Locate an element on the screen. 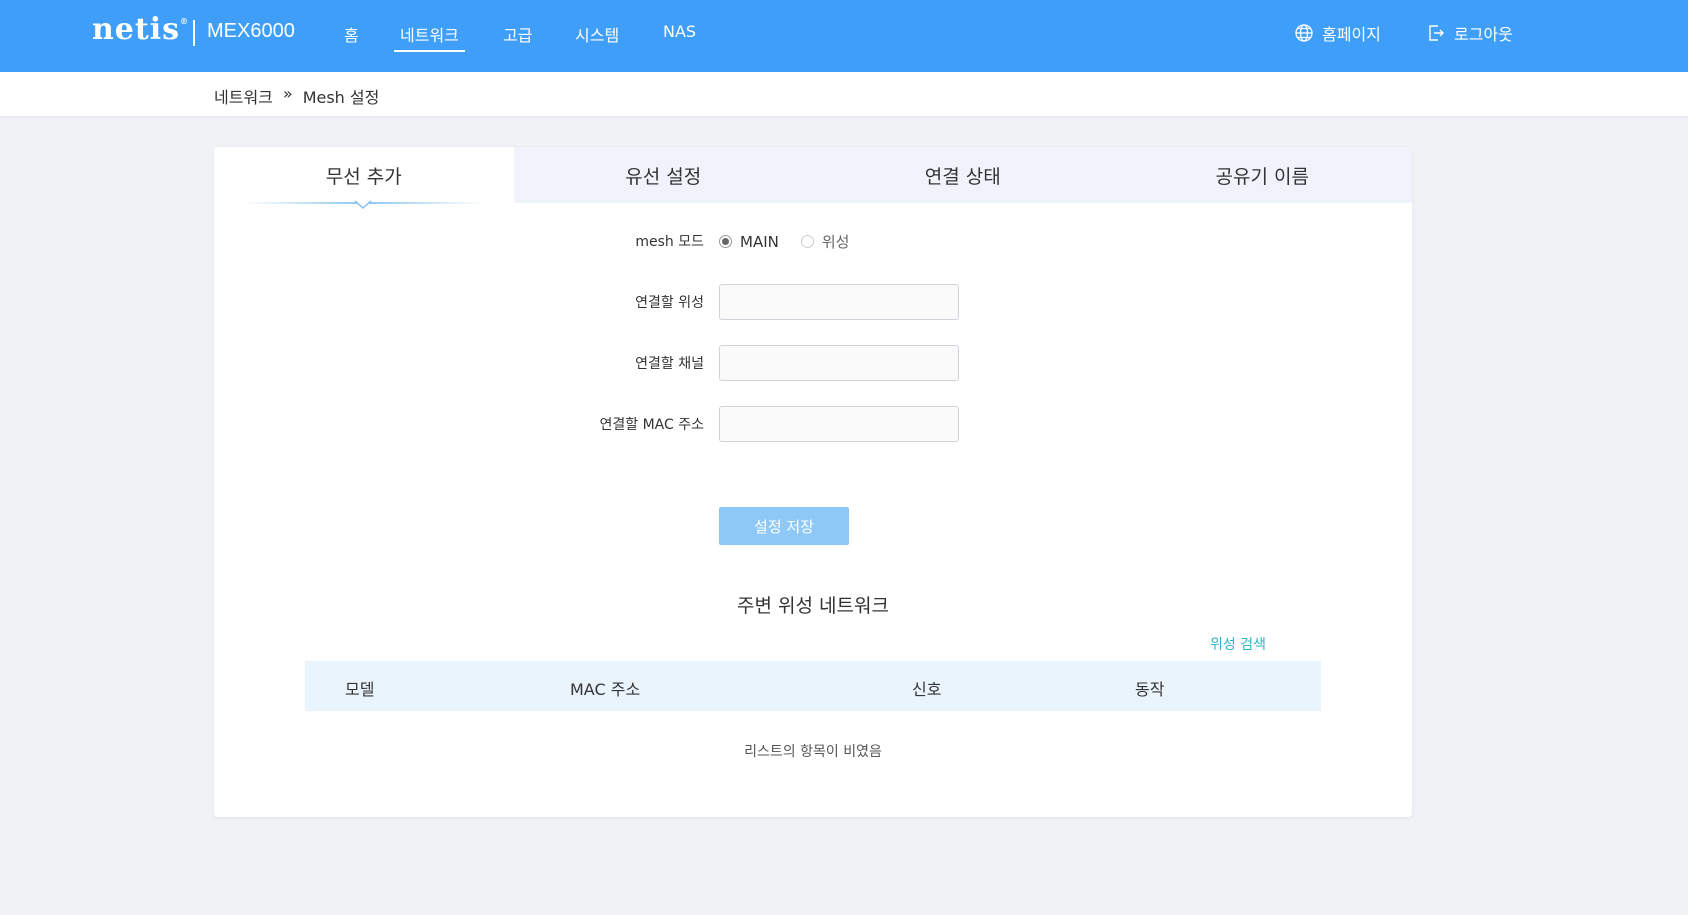 Image resolution: width=1688 pixels, height=915 pixels. model-name: MEX6000 is located at coordinates (251, 31).